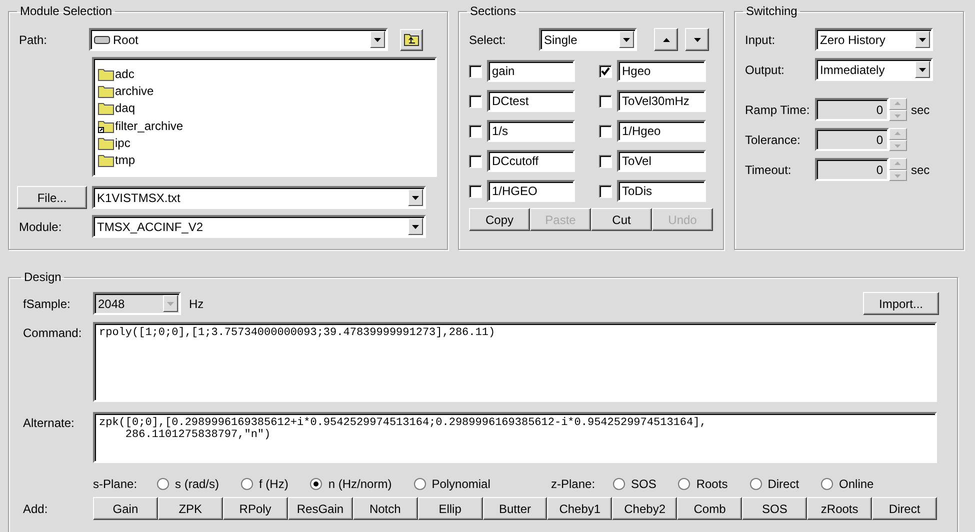 The image size is (975, 532). I want to click on radio-button: SOS, so click(634, 484).